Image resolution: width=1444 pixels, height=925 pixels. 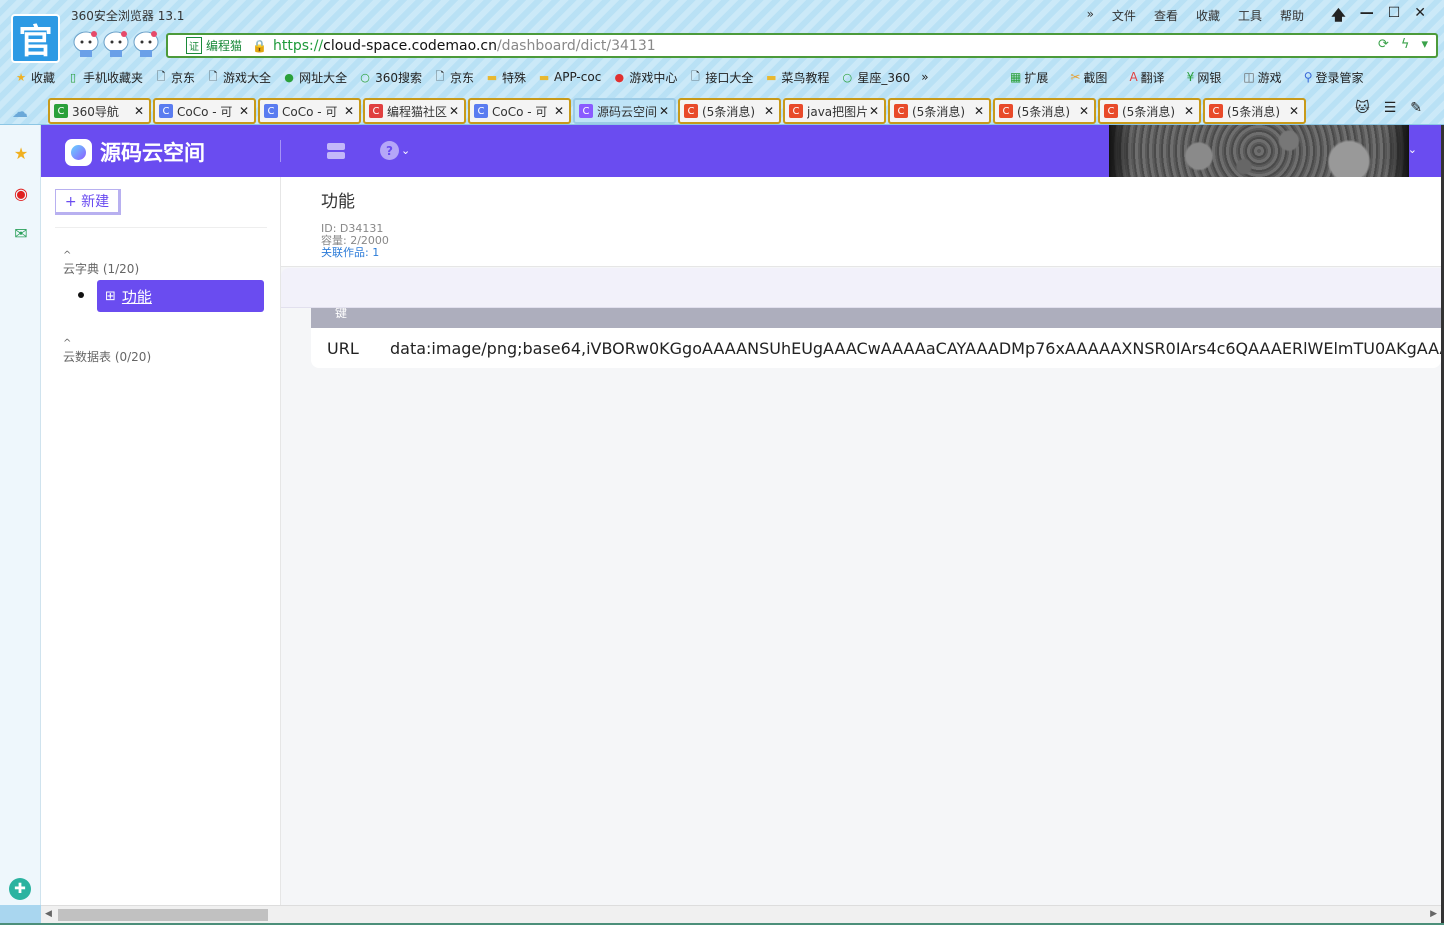 I want to click on tool-login: ⚲ 登录管家, so click(x=1334, y=77).